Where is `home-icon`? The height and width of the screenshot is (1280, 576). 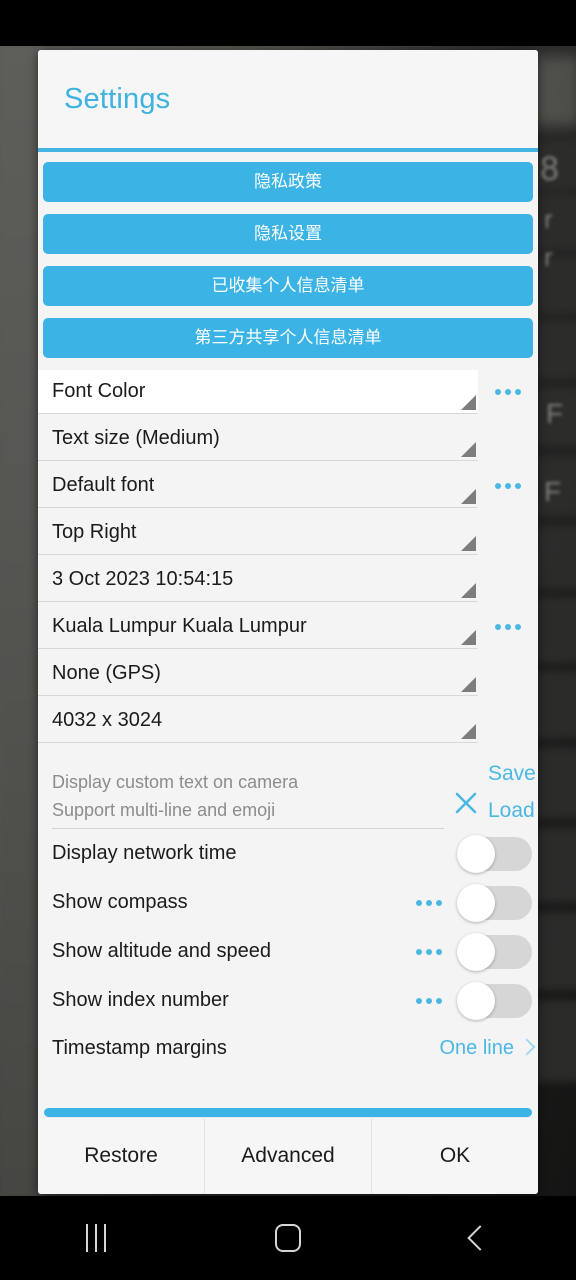 home-icon is located at coordinates (288, 1238).